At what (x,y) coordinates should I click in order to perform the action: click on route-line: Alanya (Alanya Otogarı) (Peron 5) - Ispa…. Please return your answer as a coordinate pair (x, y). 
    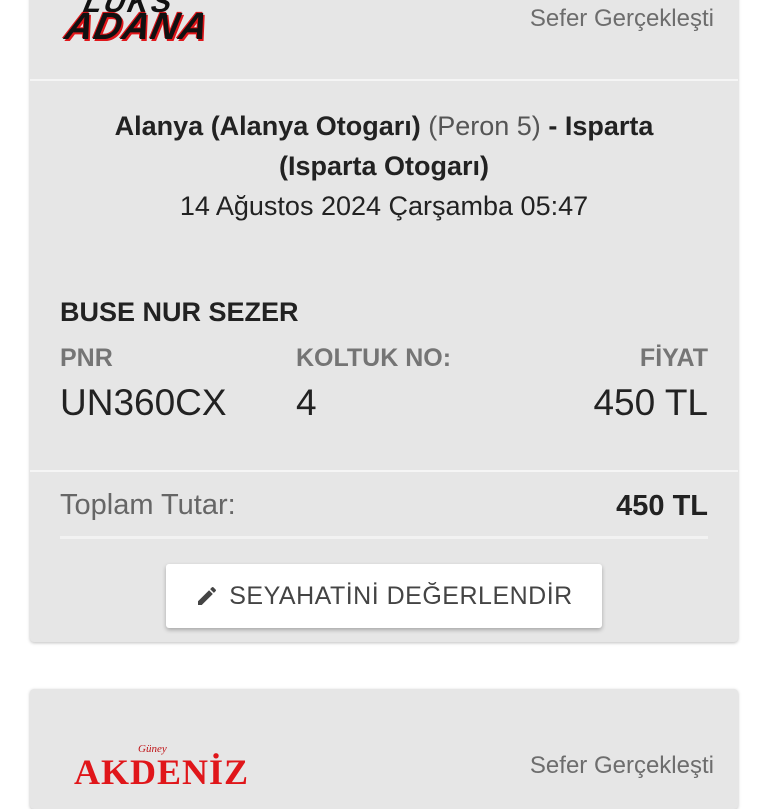
    Looking at the image, I should click on (384, 126).